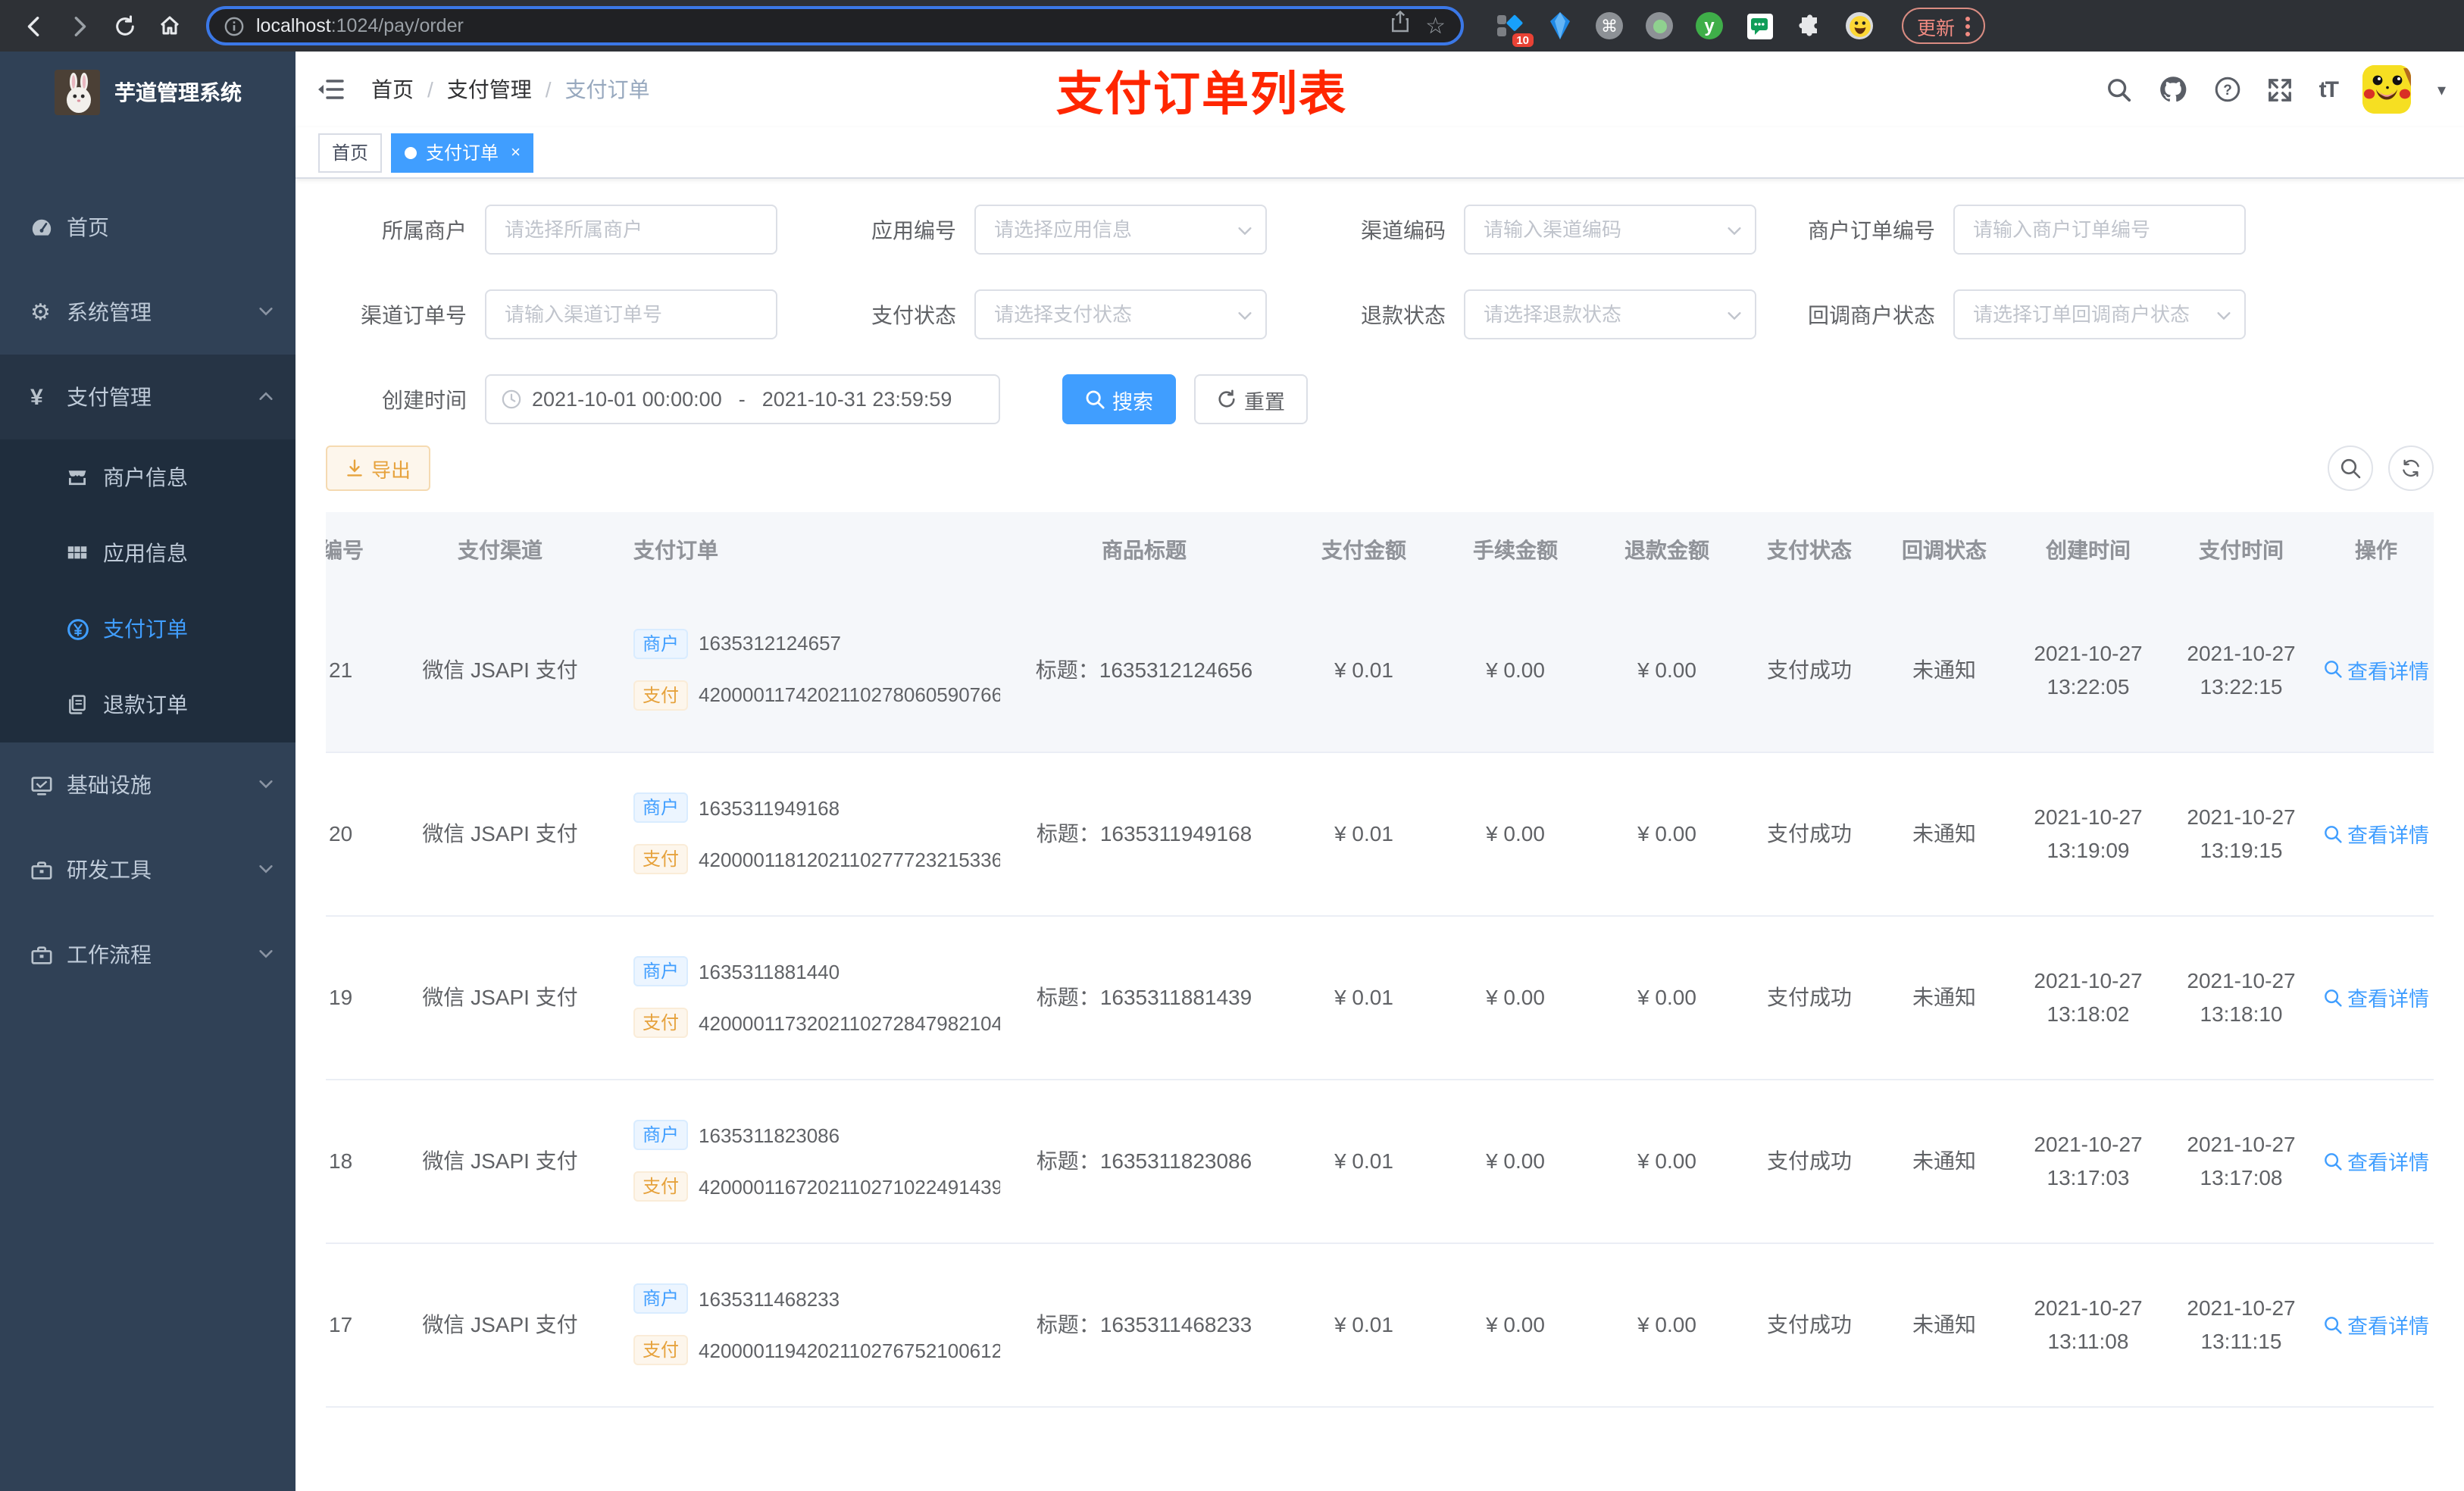  What do you see at coordinates (2120, 89) in the screenshot?
I see `search-icon` at bounding box center [2120, 89].